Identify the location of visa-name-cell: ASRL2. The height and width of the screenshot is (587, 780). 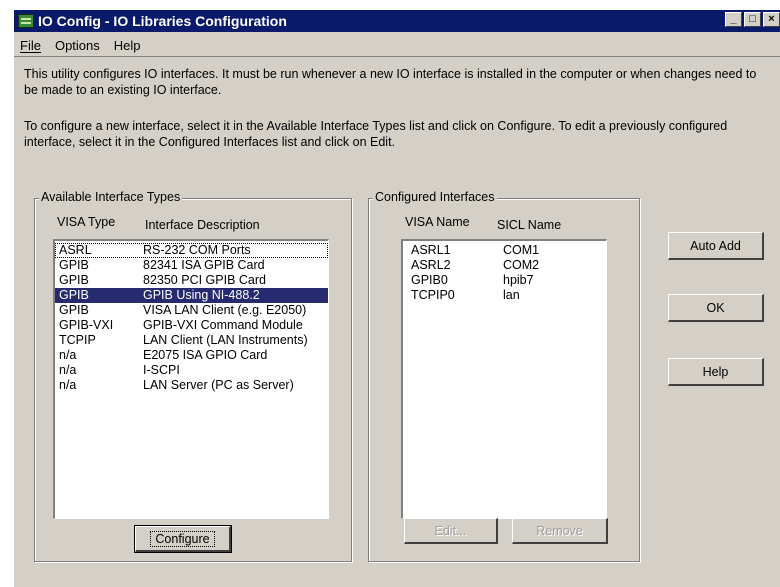
(431, 265).